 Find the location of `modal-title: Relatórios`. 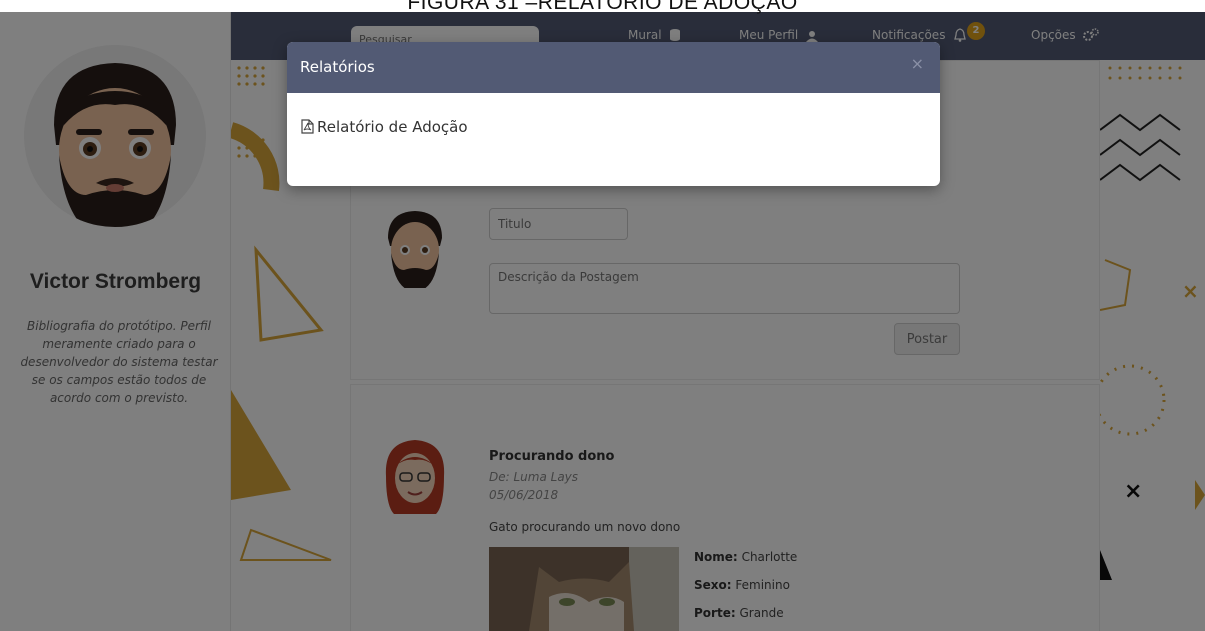

modal-title: Relatórios is located at coordinates (337, 67).